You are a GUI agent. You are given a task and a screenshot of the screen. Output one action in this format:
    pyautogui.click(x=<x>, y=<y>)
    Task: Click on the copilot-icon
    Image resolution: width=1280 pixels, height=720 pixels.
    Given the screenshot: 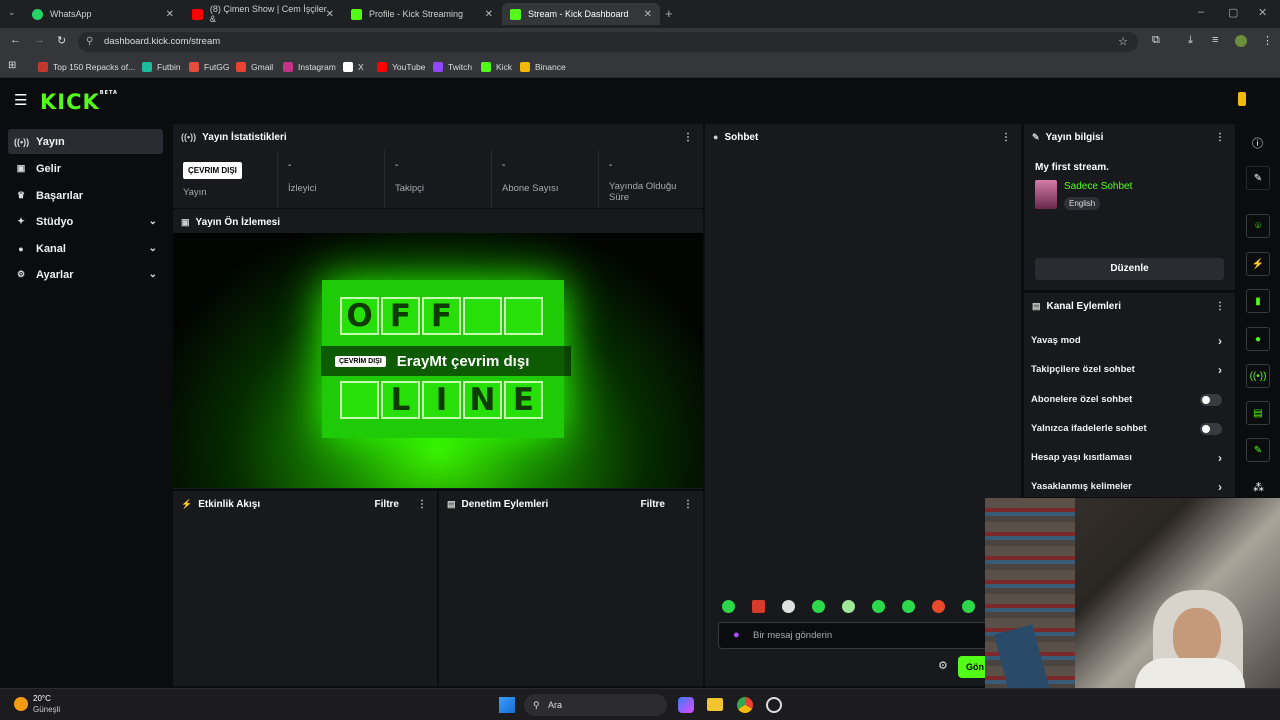 What is the action you would take?
    pyautogui.click(x=686, y=705)
    